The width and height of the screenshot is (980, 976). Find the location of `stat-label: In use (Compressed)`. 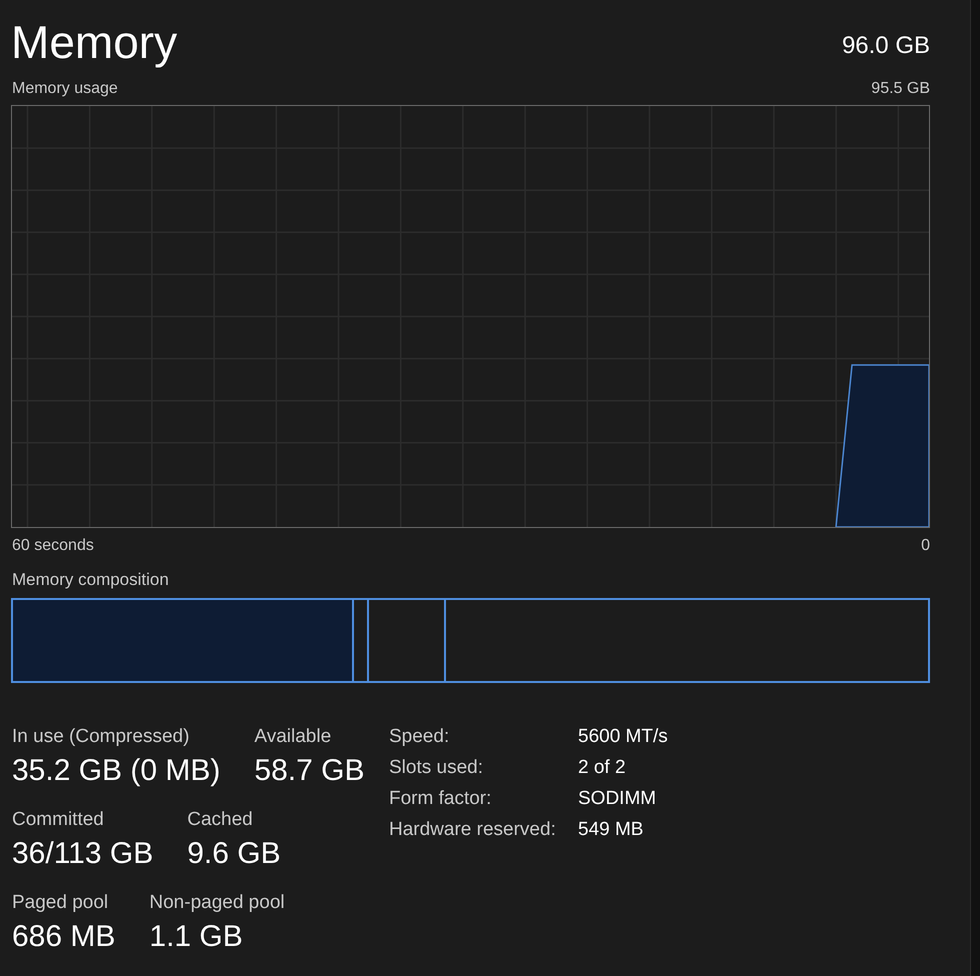

stat-label: In use (Compressed) is located at coordinates (101, 736).